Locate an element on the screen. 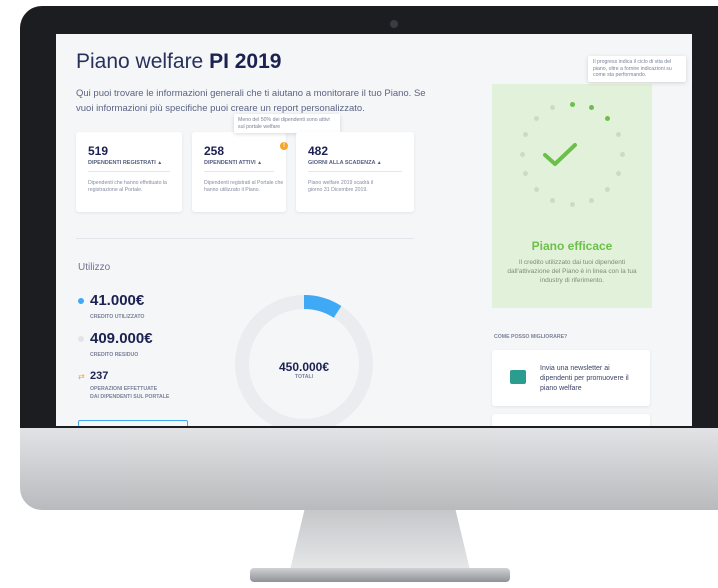  residual-dot-icon is located at coordinates (81, 339).